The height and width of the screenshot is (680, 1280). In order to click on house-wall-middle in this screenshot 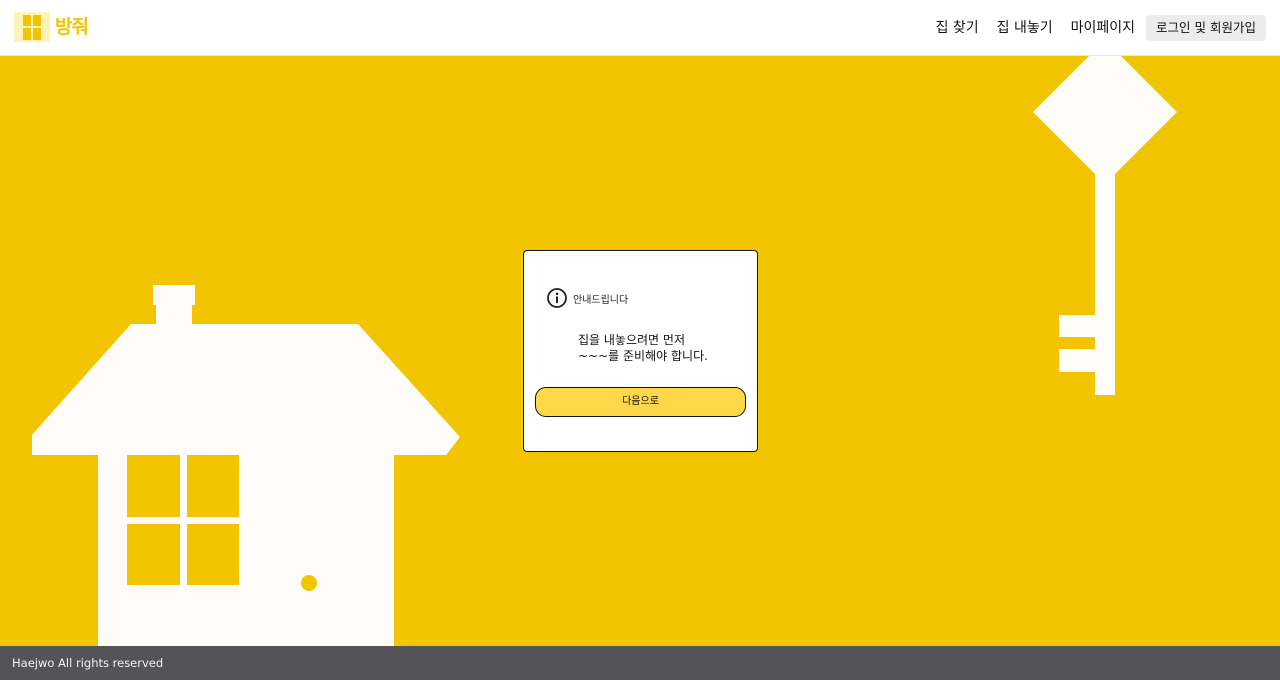, I will do `click(263, 549)`.